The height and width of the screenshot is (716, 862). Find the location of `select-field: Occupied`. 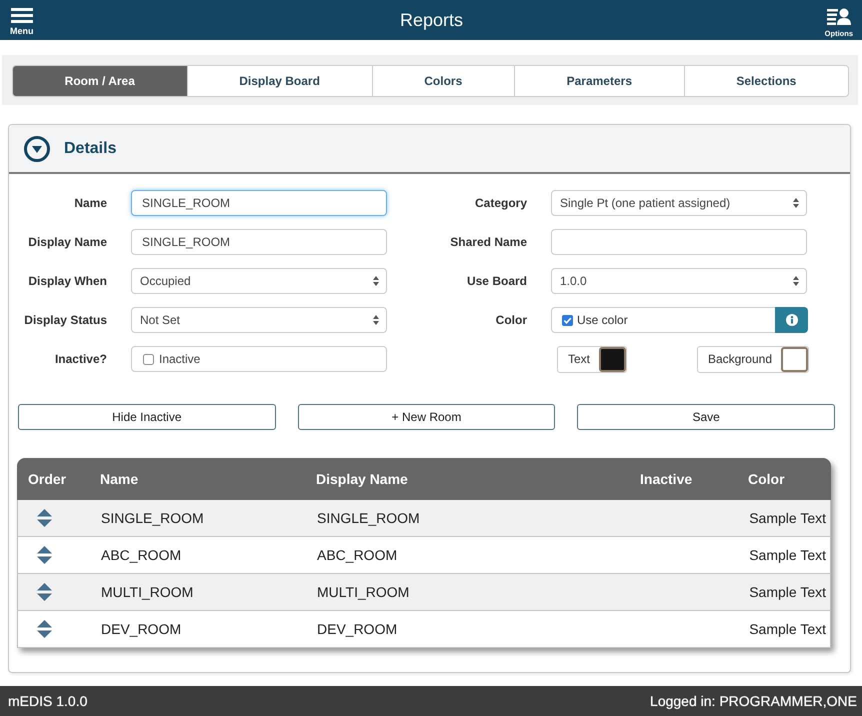

select-field: Occupied is located at coordinates (259, 281).